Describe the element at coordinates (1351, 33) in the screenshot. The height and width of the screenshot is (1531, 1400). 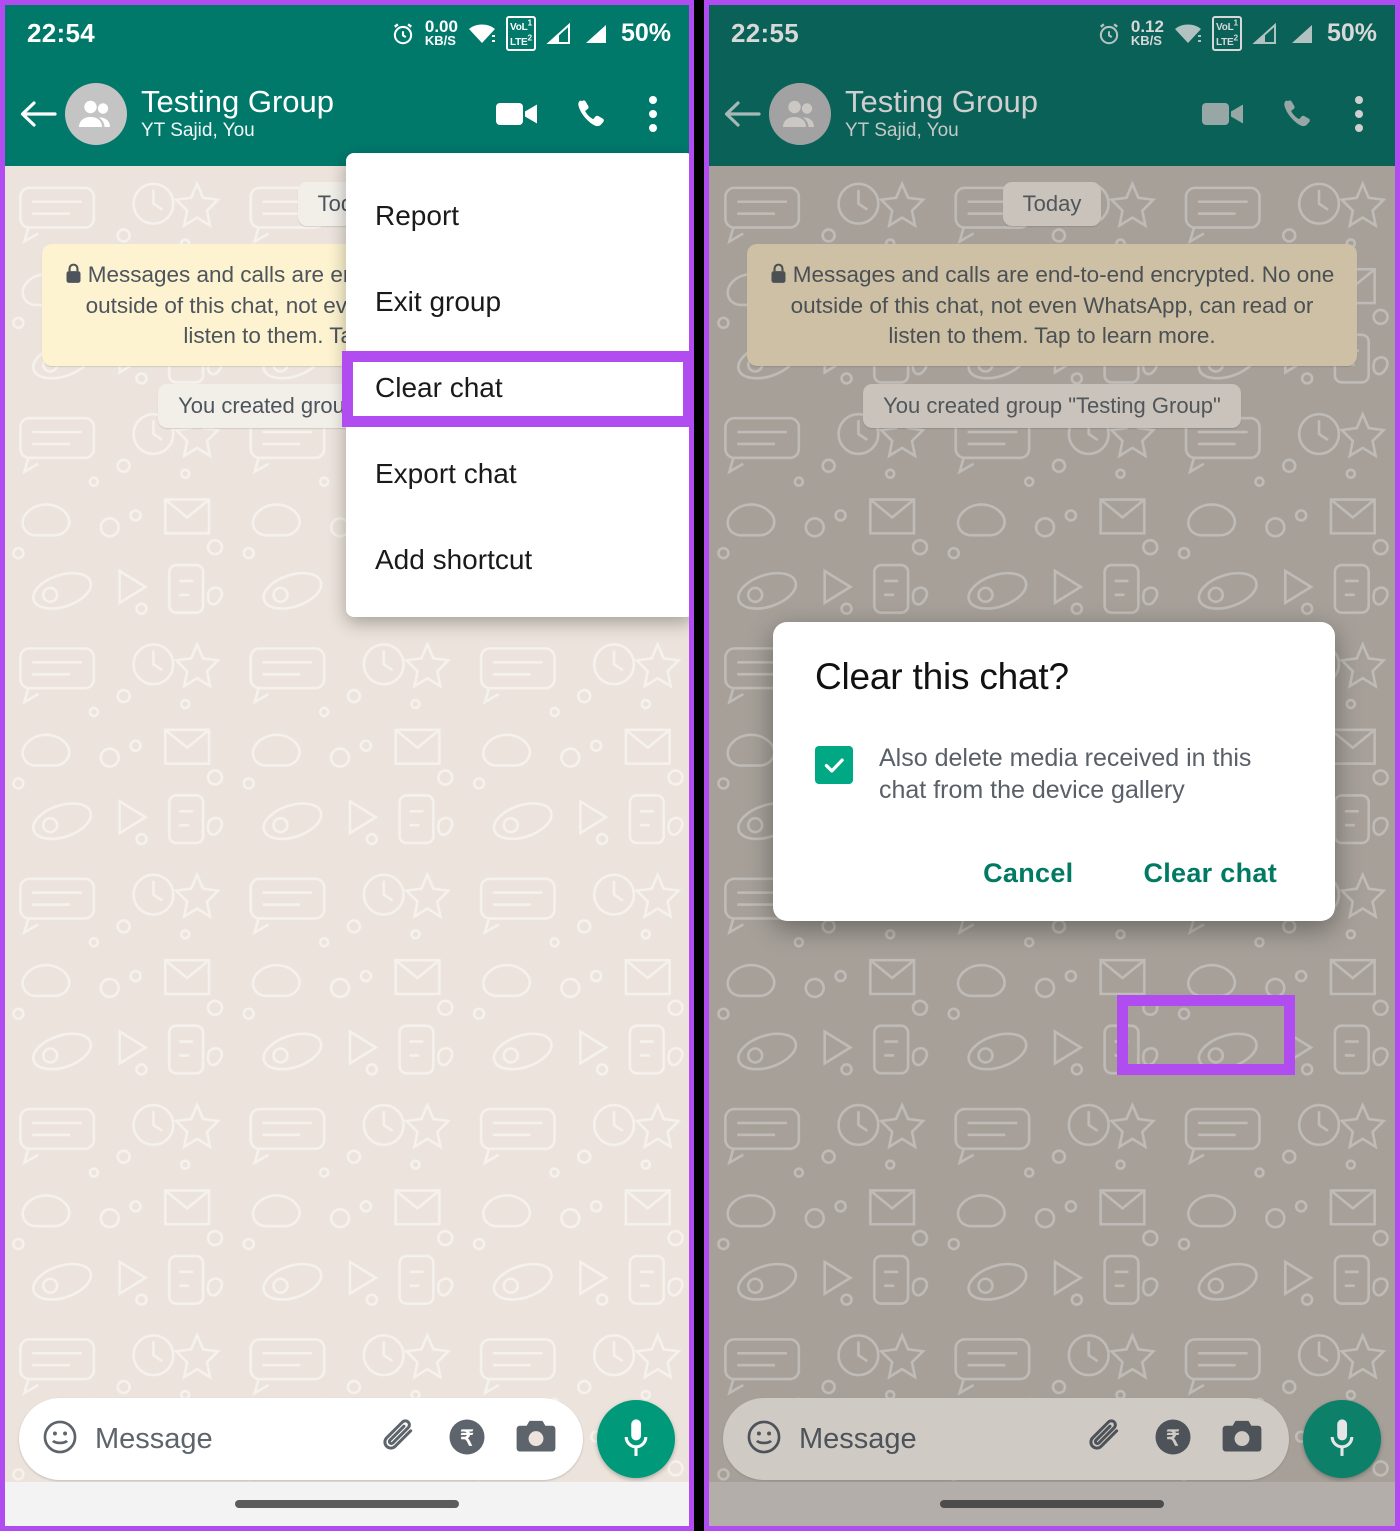
I see `battery-percent-right: 50%` at that location.